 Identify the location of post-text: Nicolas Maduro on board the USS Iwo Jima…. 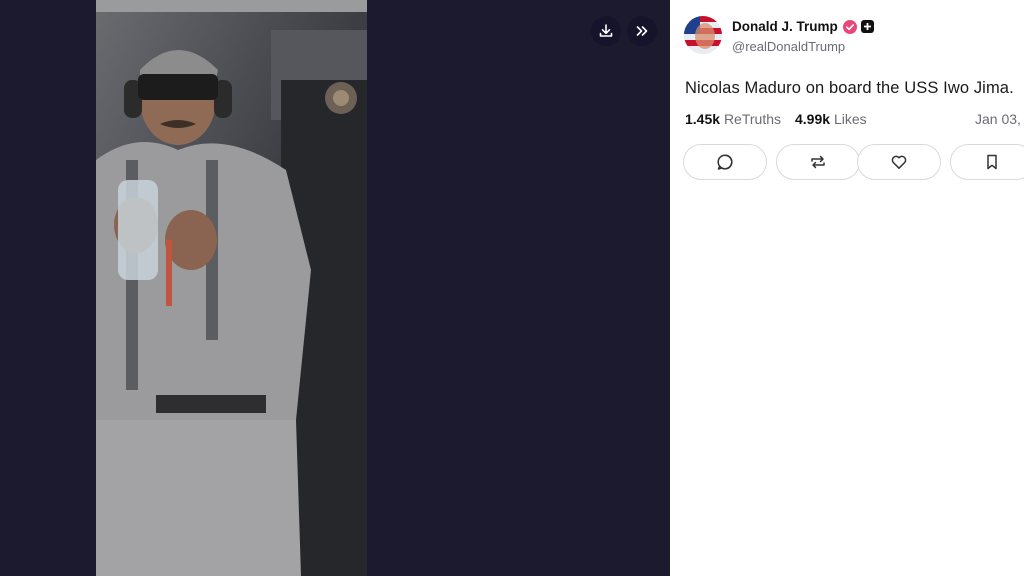
(849, 88).